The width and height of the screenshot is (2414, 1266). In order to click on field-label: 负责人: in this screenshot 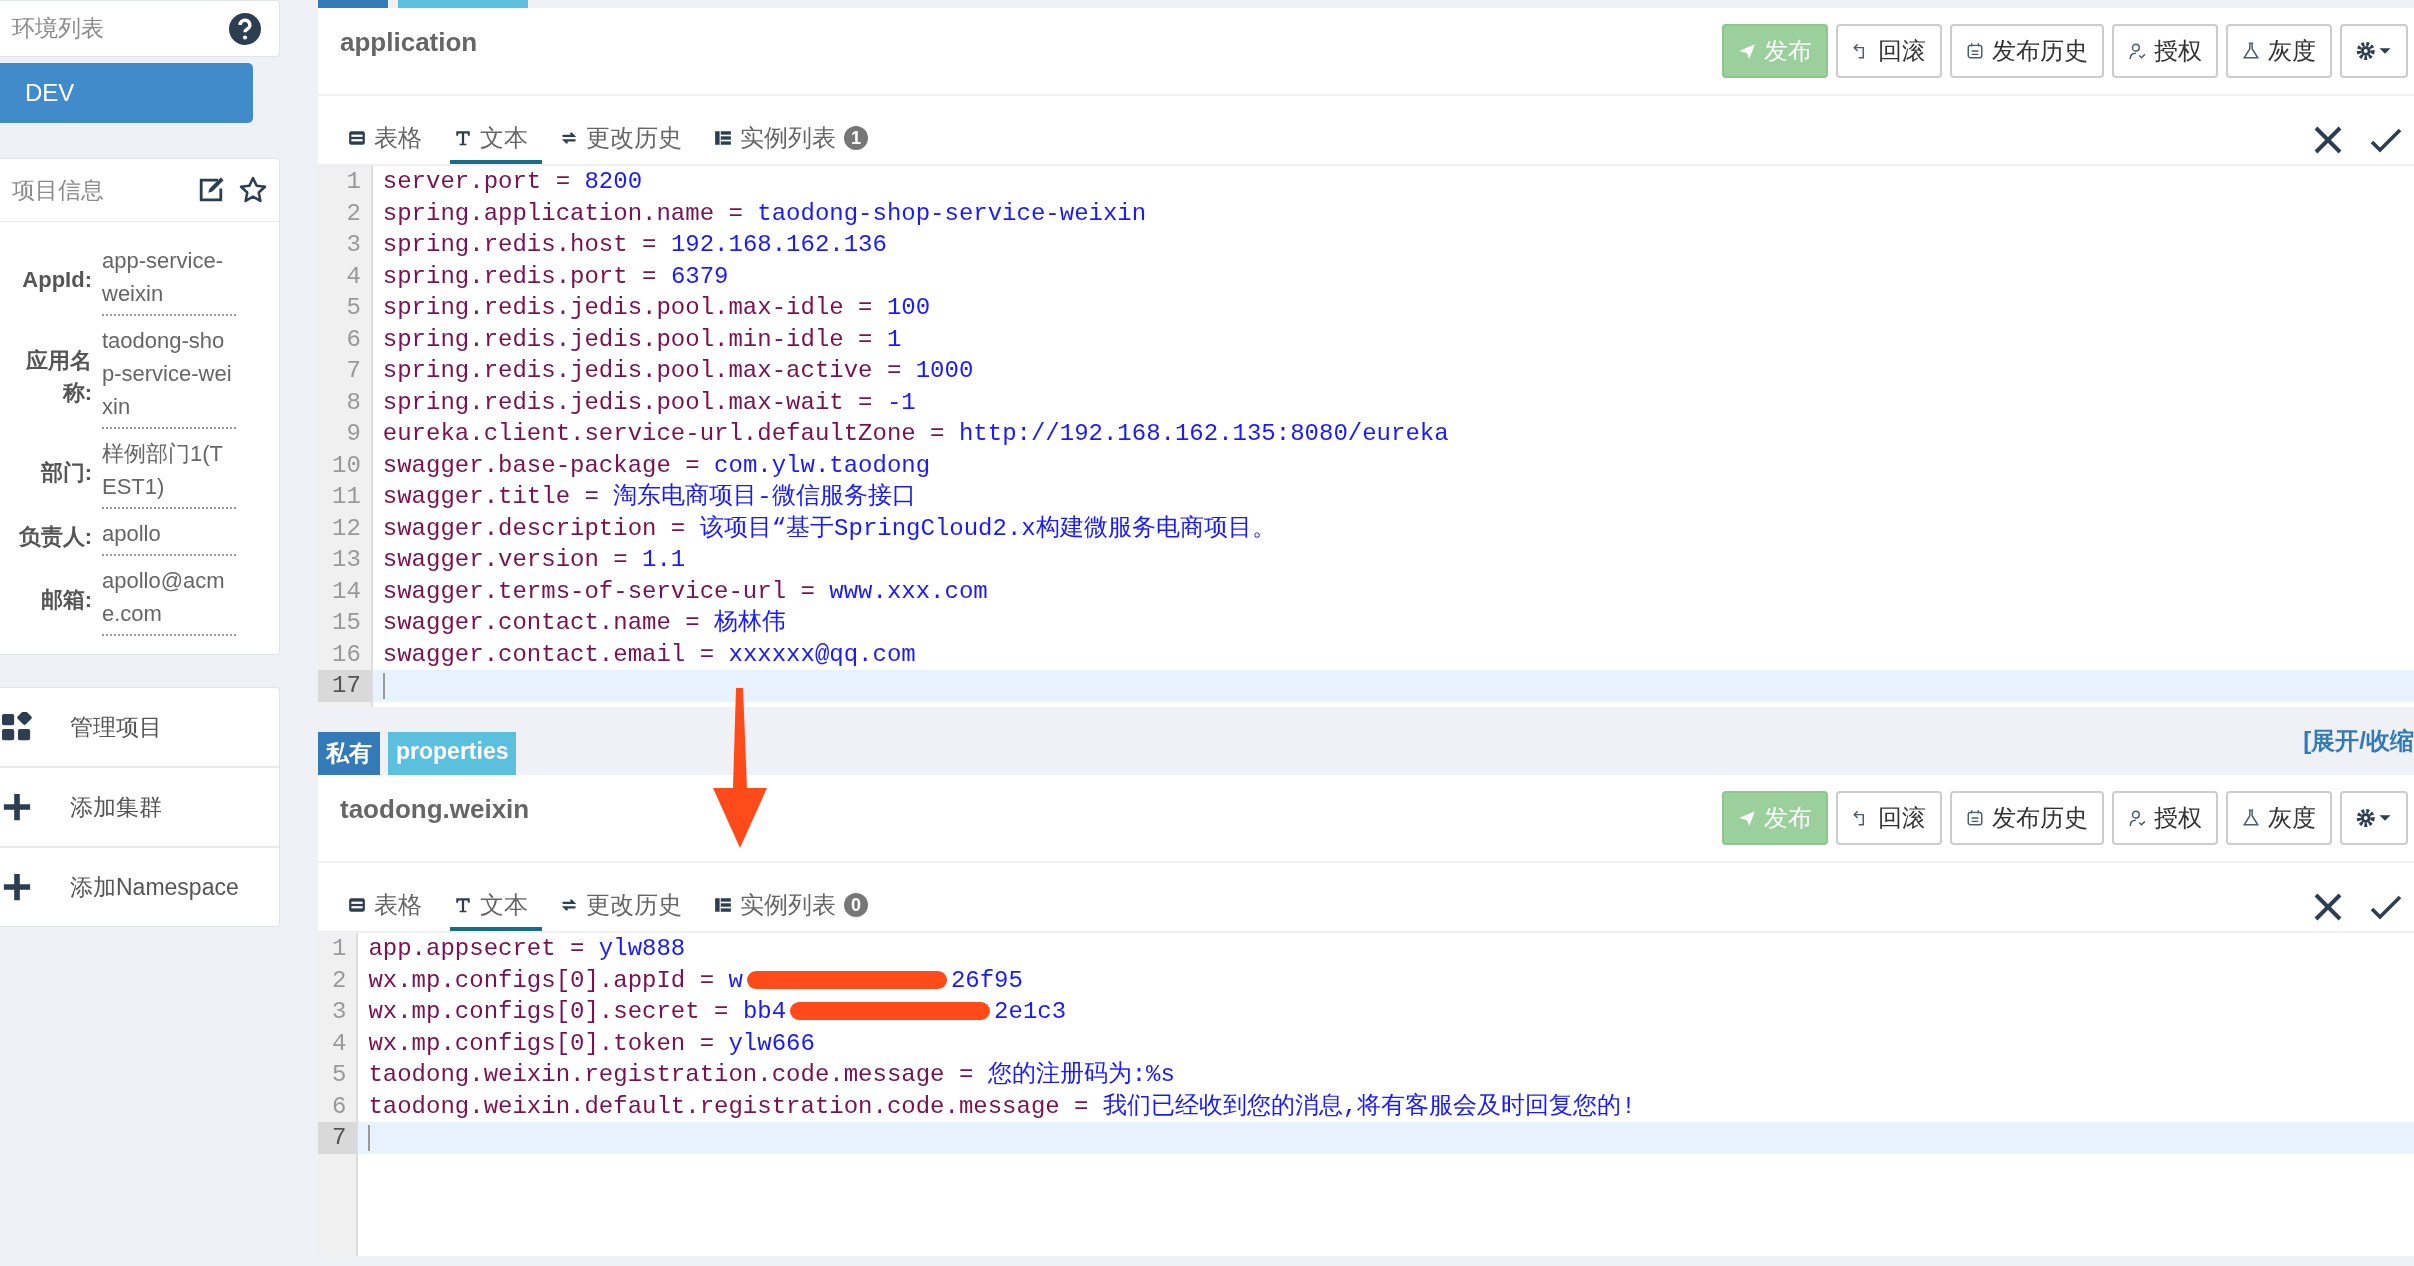, I will do `click(54, 536)`.